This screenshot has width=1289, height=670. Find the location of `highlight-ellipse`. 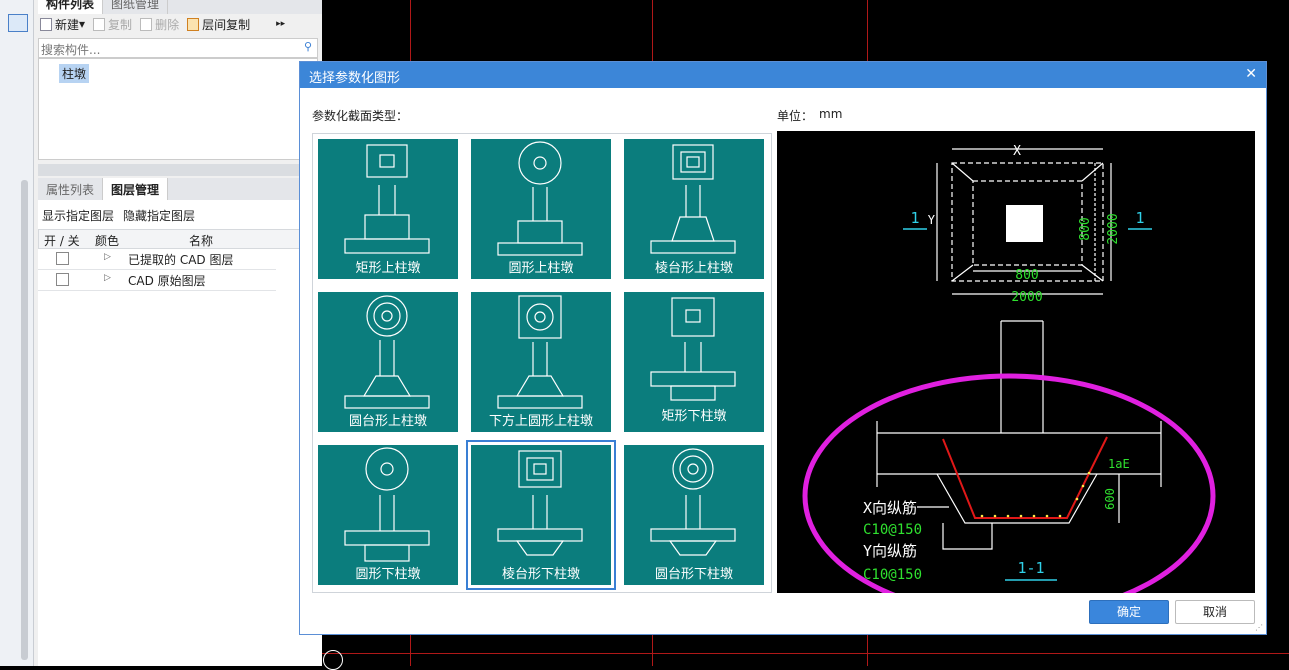

highlight-ellipse is located at coordinates (1009, 483).